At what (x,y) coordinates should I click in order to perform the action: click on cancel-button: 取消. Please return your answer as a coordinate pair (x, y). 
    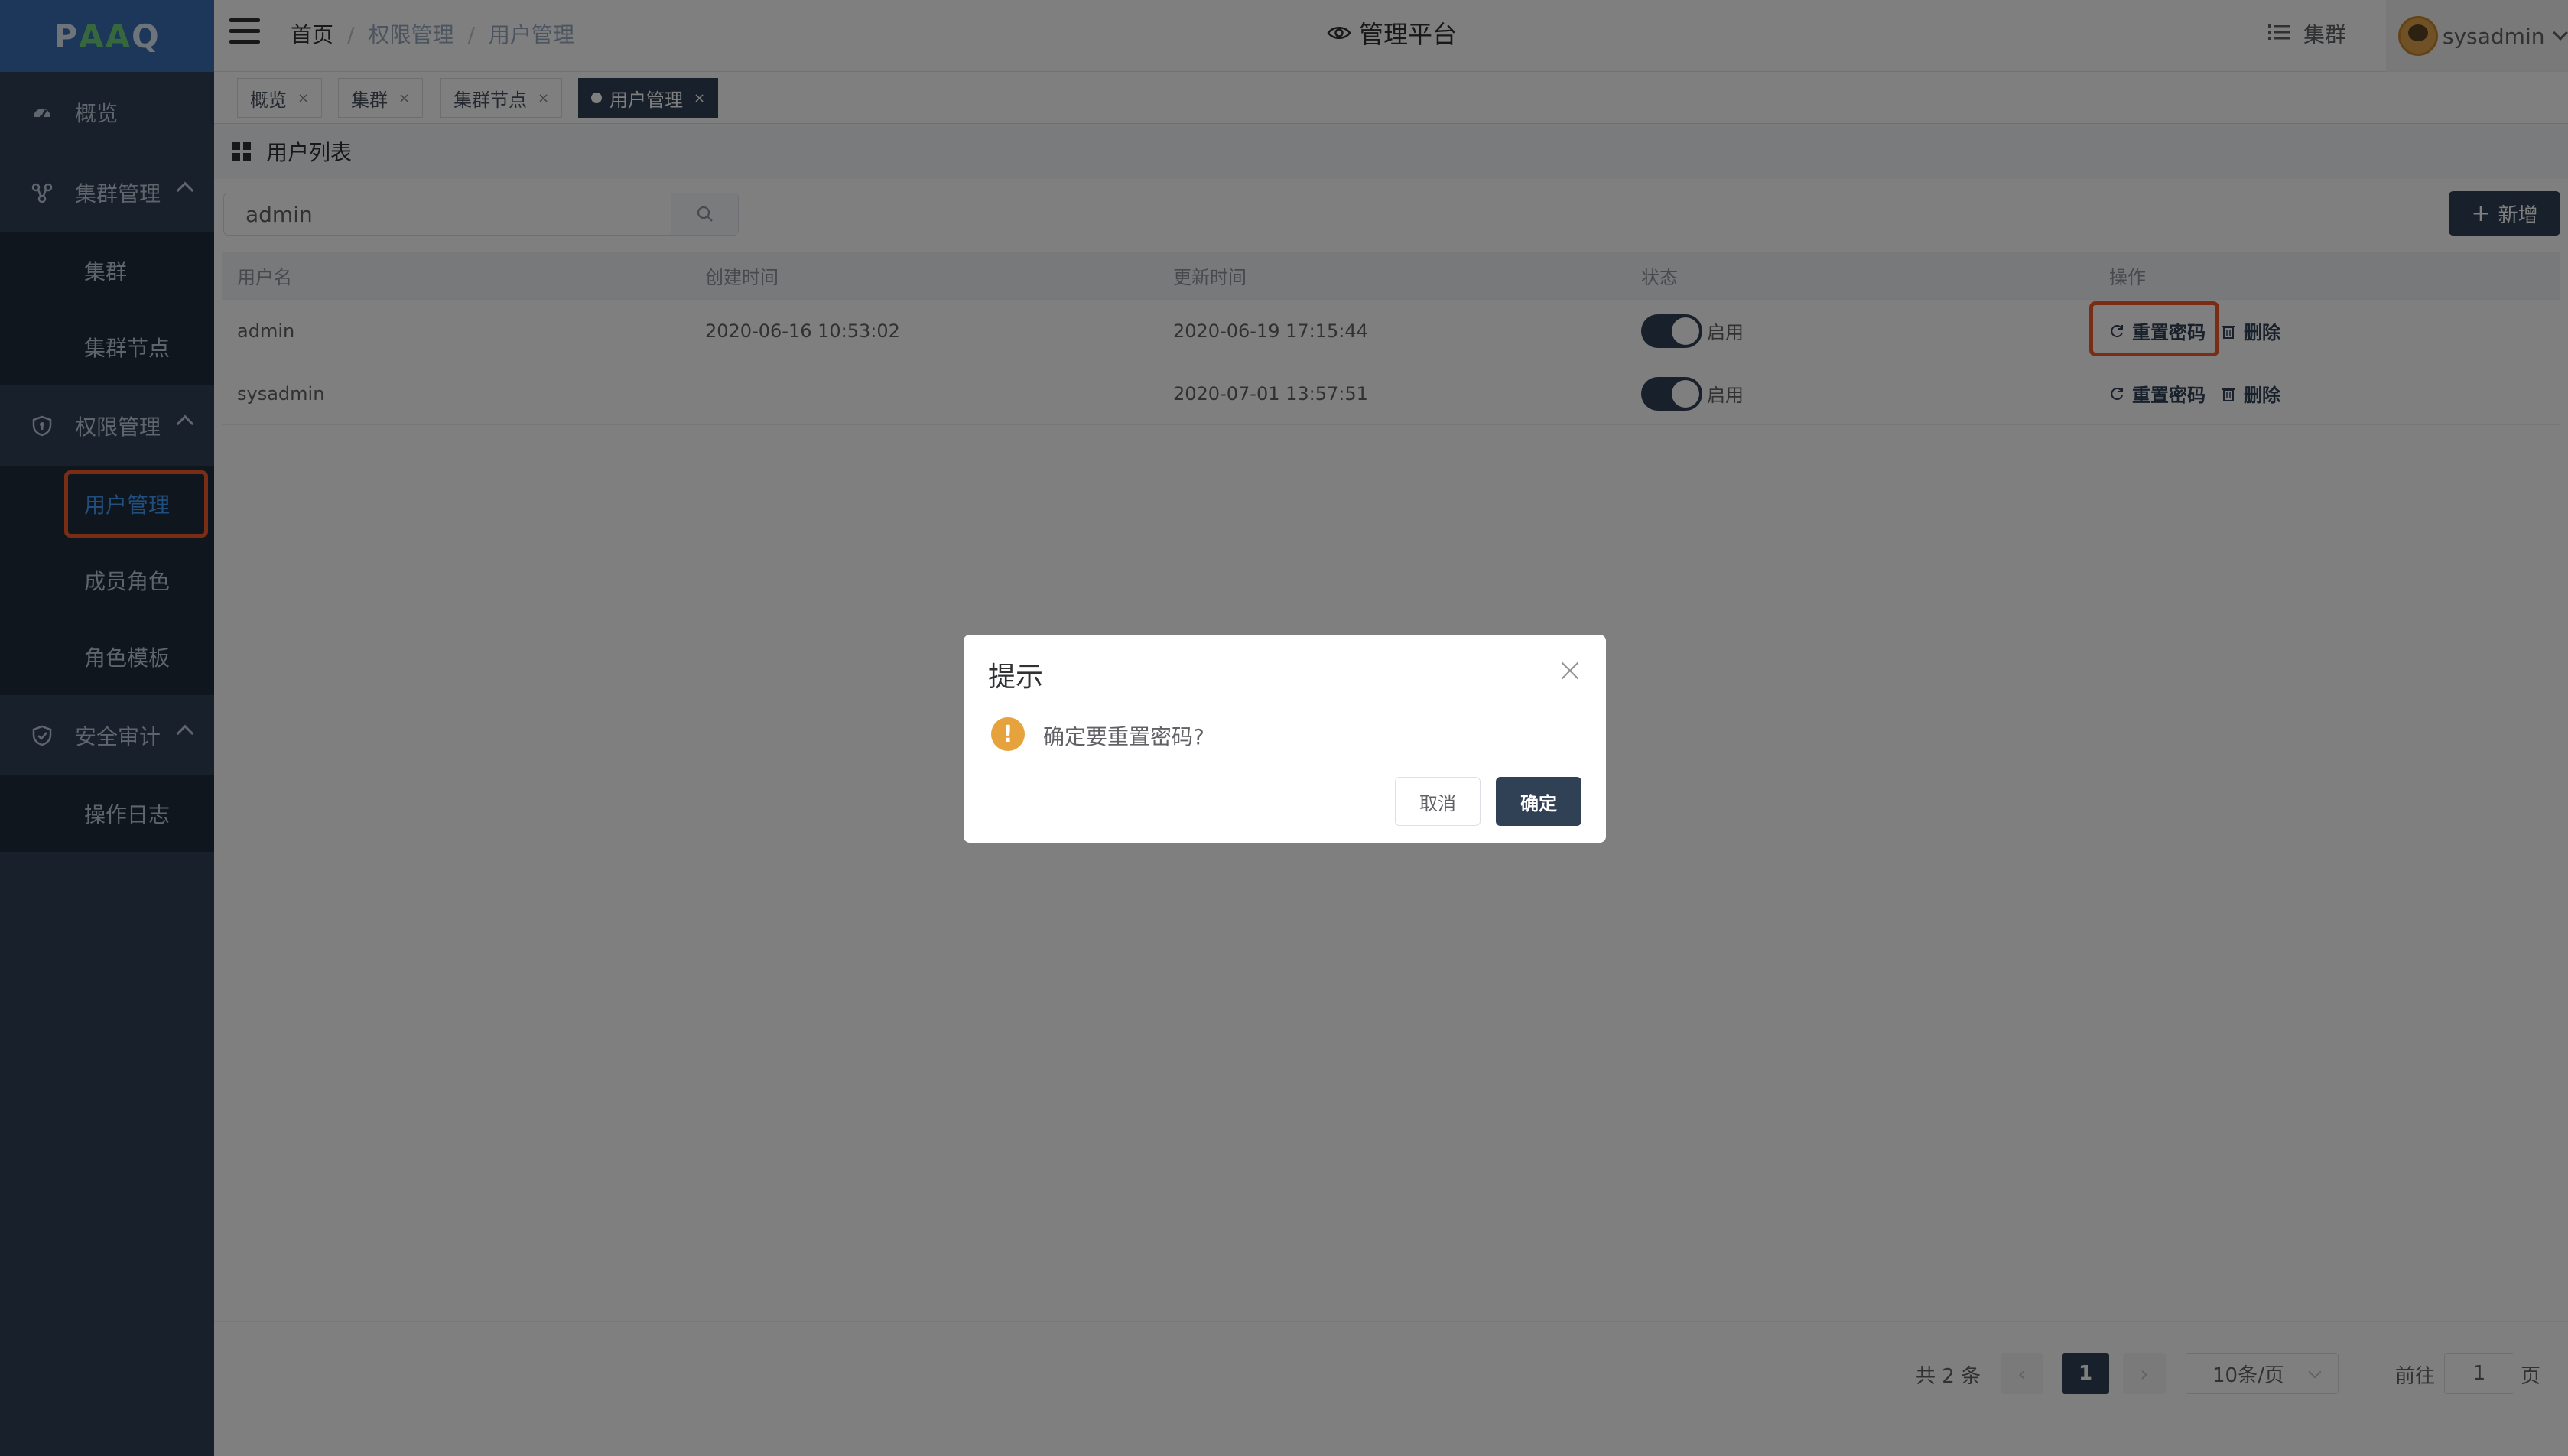
    Looking at the image, I should click on (1438, 801).